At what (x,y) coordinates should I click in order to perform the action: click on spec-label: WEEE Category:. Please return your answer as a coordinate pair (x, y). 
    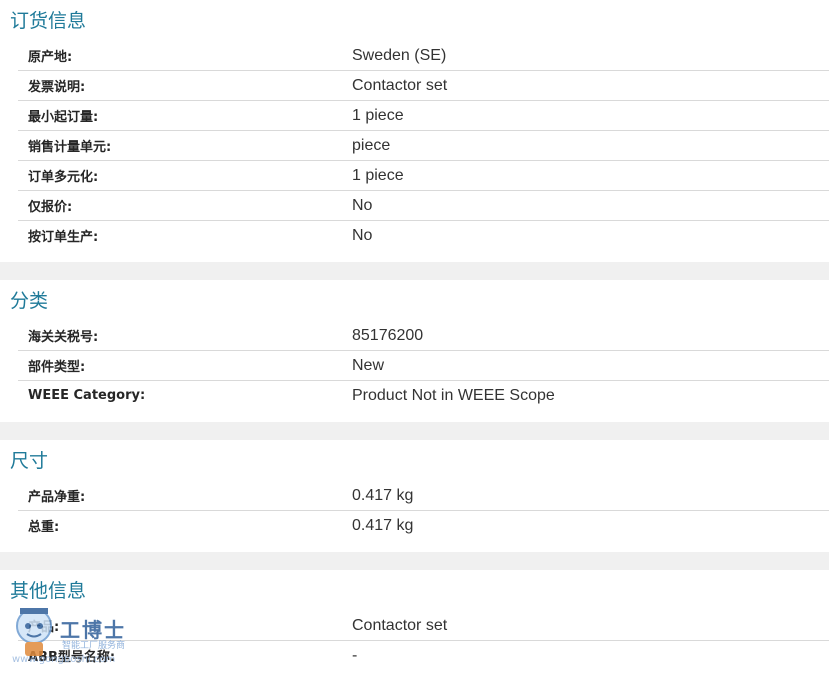
    Looking at the image, I should click on (87, 395).